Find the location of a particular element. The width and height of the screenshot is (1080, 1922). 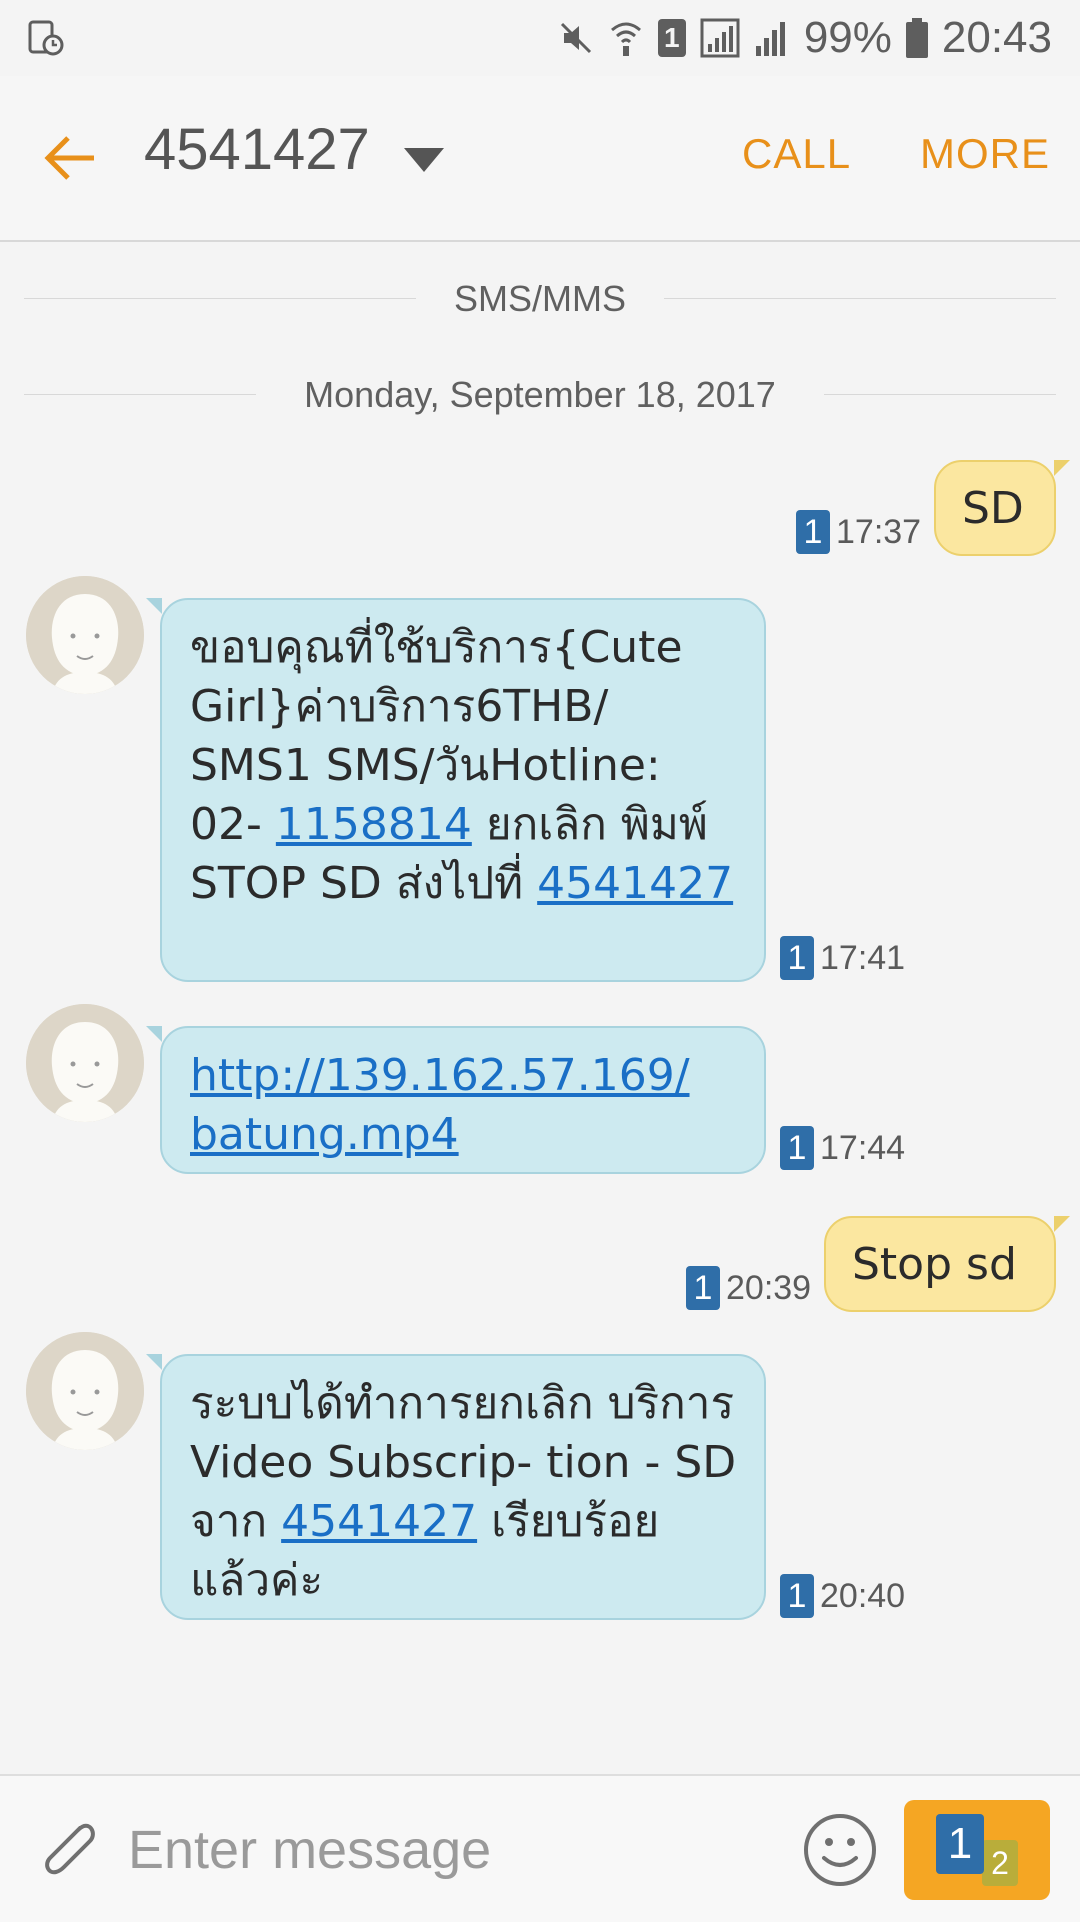

incoming-message: http://139.162.57.169/ batung.mp4 is located at coordinates (456, 1100).